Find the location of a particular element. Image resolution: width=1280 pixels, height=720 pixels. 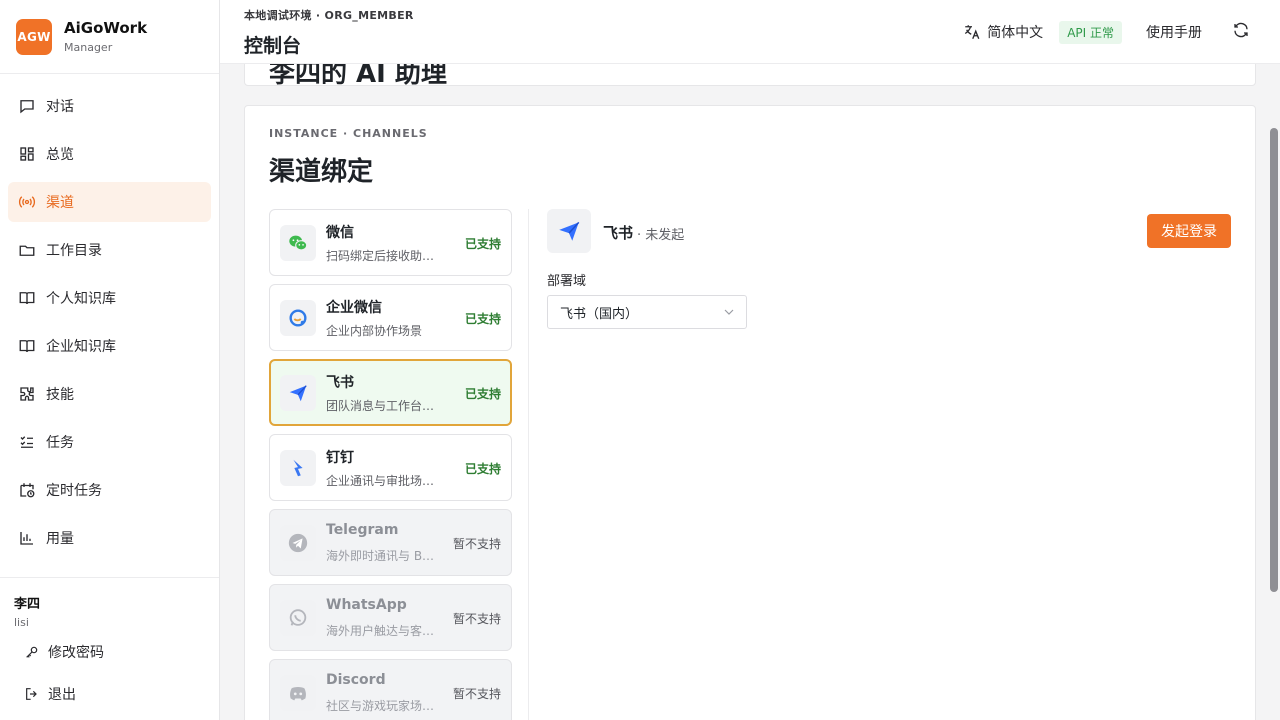

chat-icon is located at coordinates (27, 106).